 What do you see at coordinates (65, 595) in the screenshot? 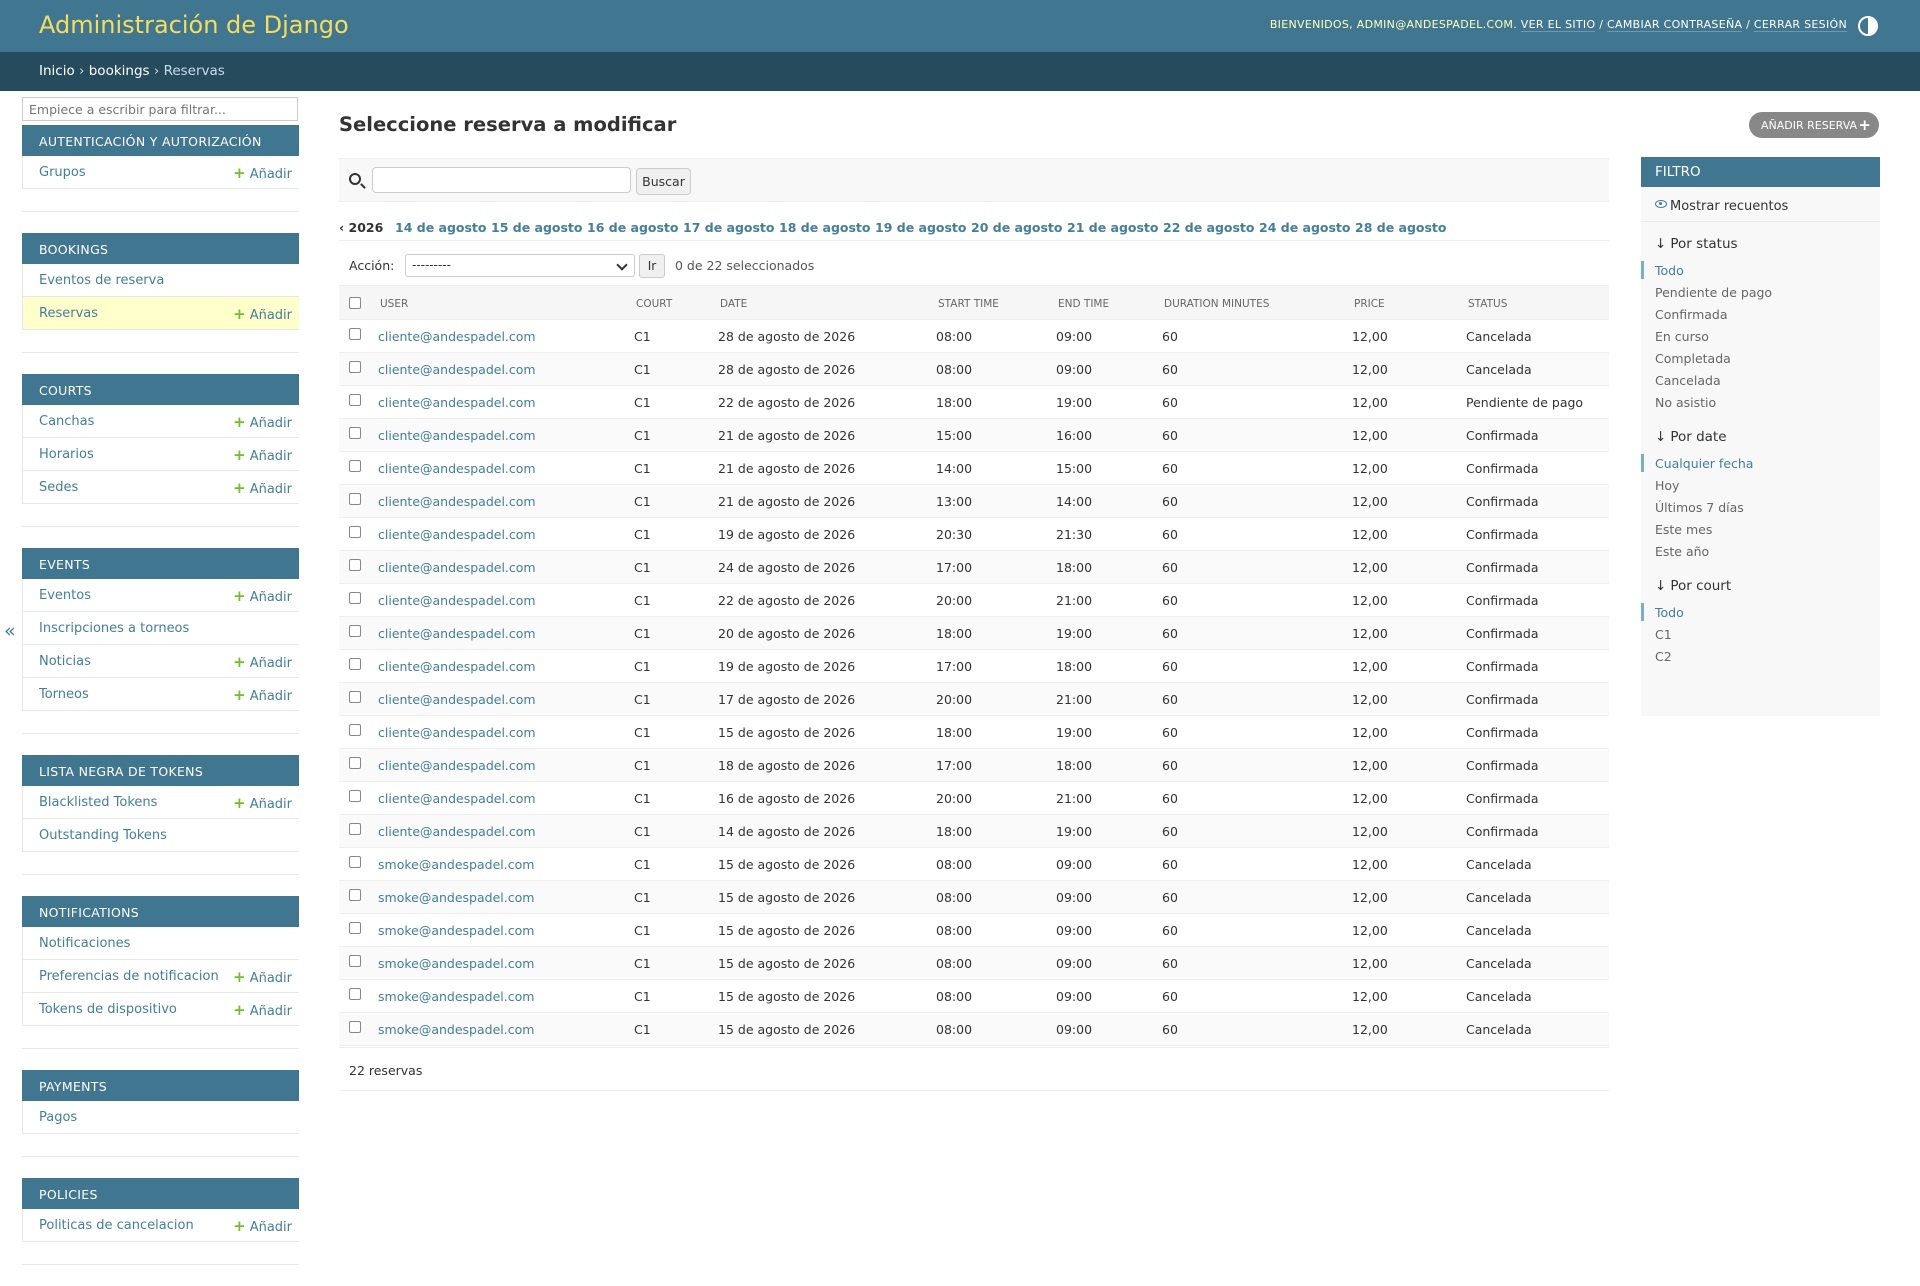
I see `sidebar-item-link: Eventos` at bounding box center [65, 595].